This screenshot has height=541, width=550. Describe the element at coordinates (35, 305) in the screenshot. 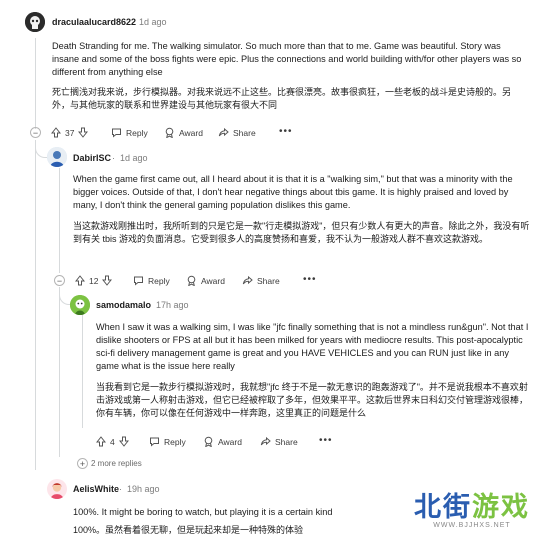

I see `thread-line-root-lower` at that location.